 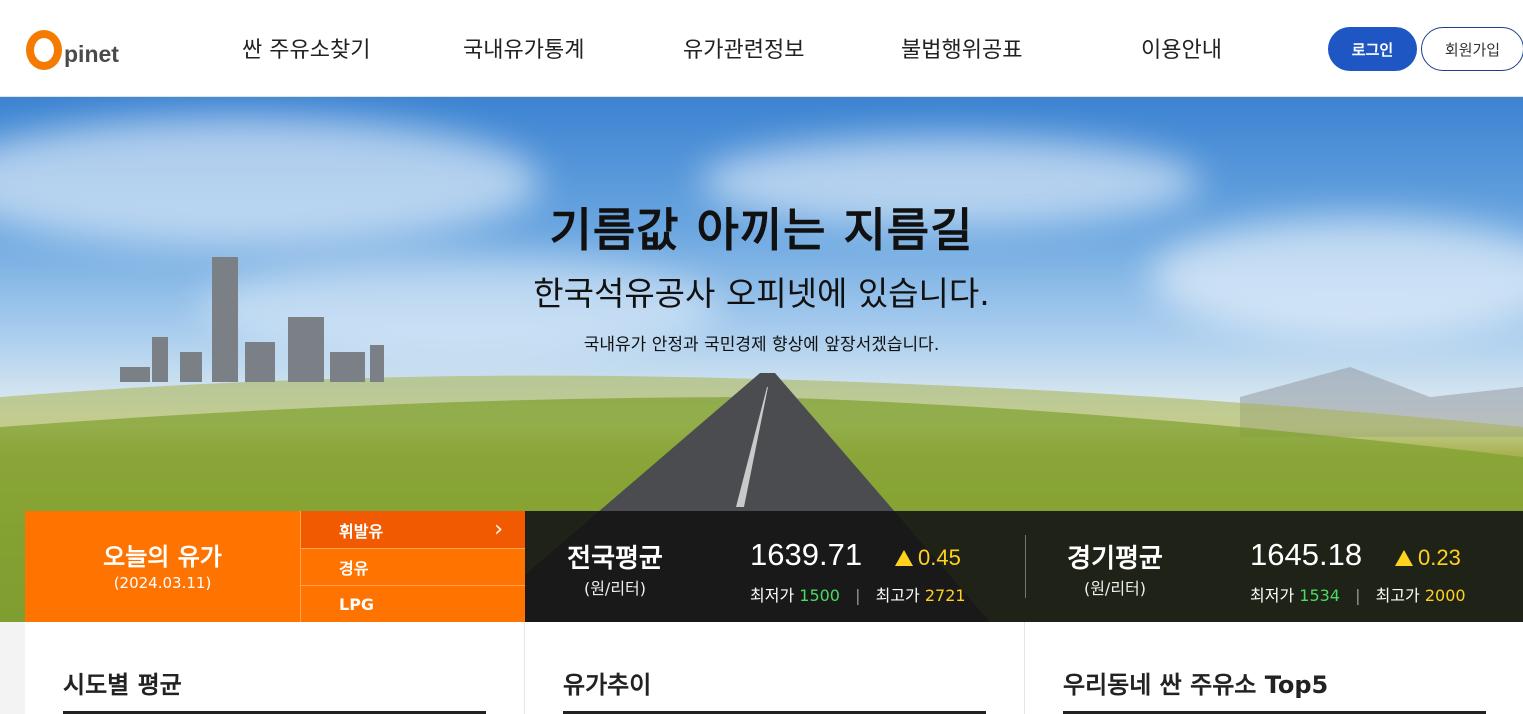 I want to click on info-cards: 시도별 평균 유가추이 우리동네 싼 주유소 Top5, so click(x=774, y=668).